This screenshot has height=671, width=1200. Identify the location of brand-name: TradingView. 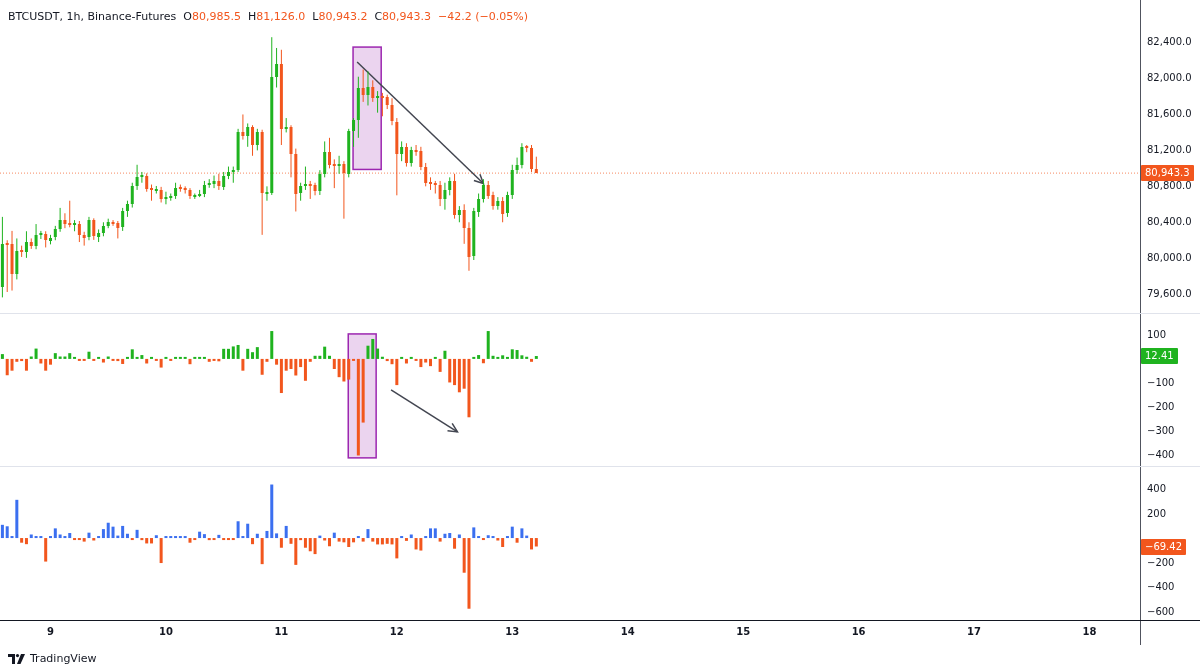
(63, 658).